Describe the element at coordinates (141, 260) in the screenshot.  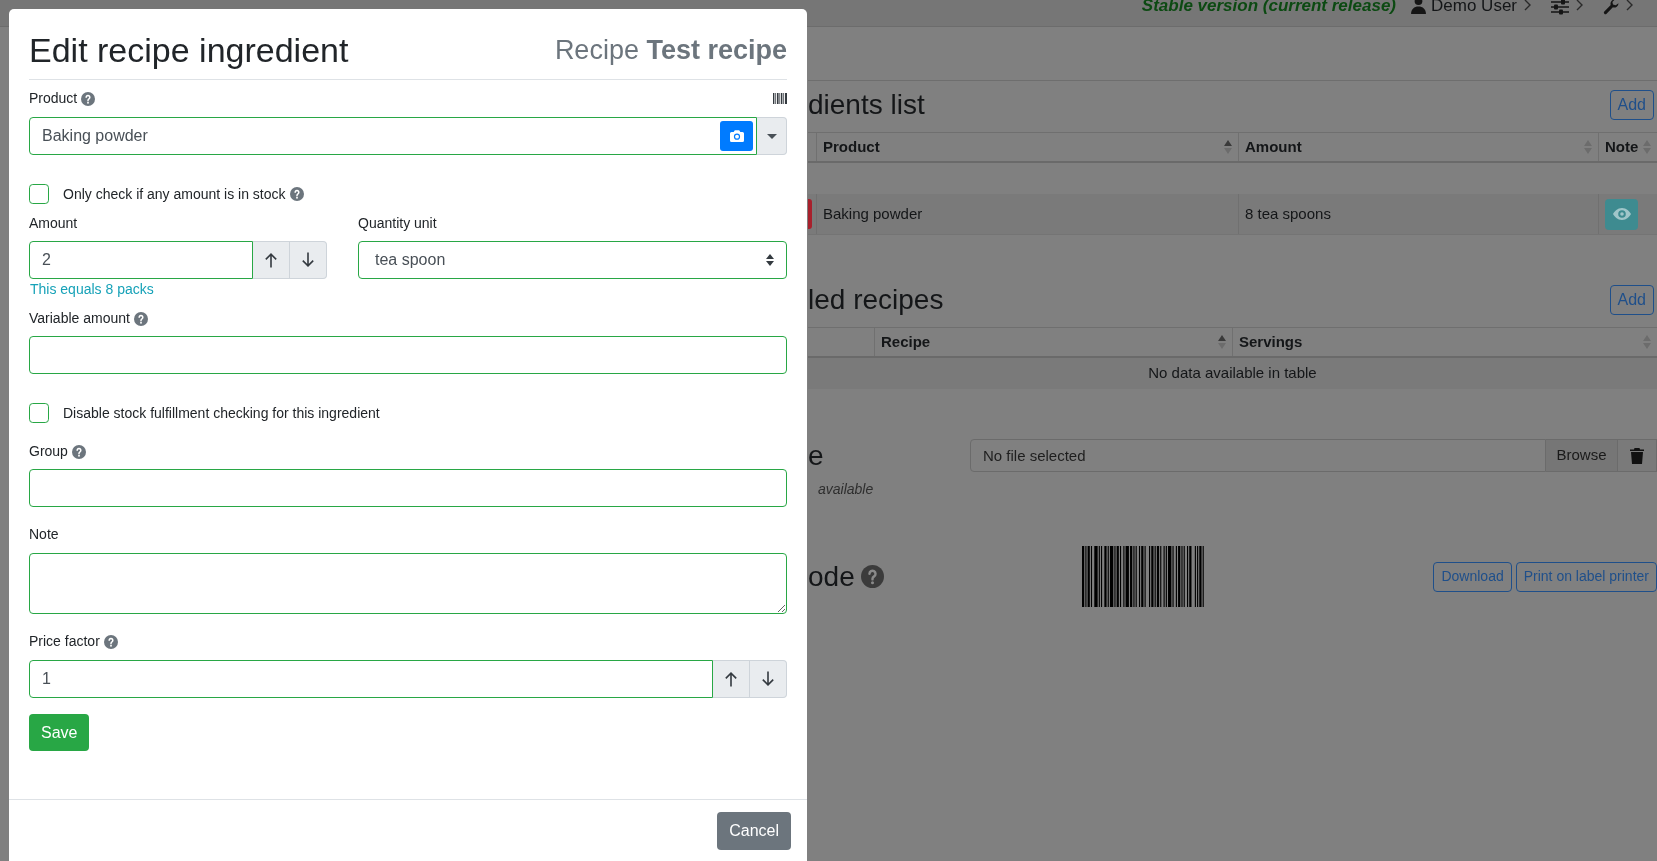
I see `amount-input: 2` at that location.